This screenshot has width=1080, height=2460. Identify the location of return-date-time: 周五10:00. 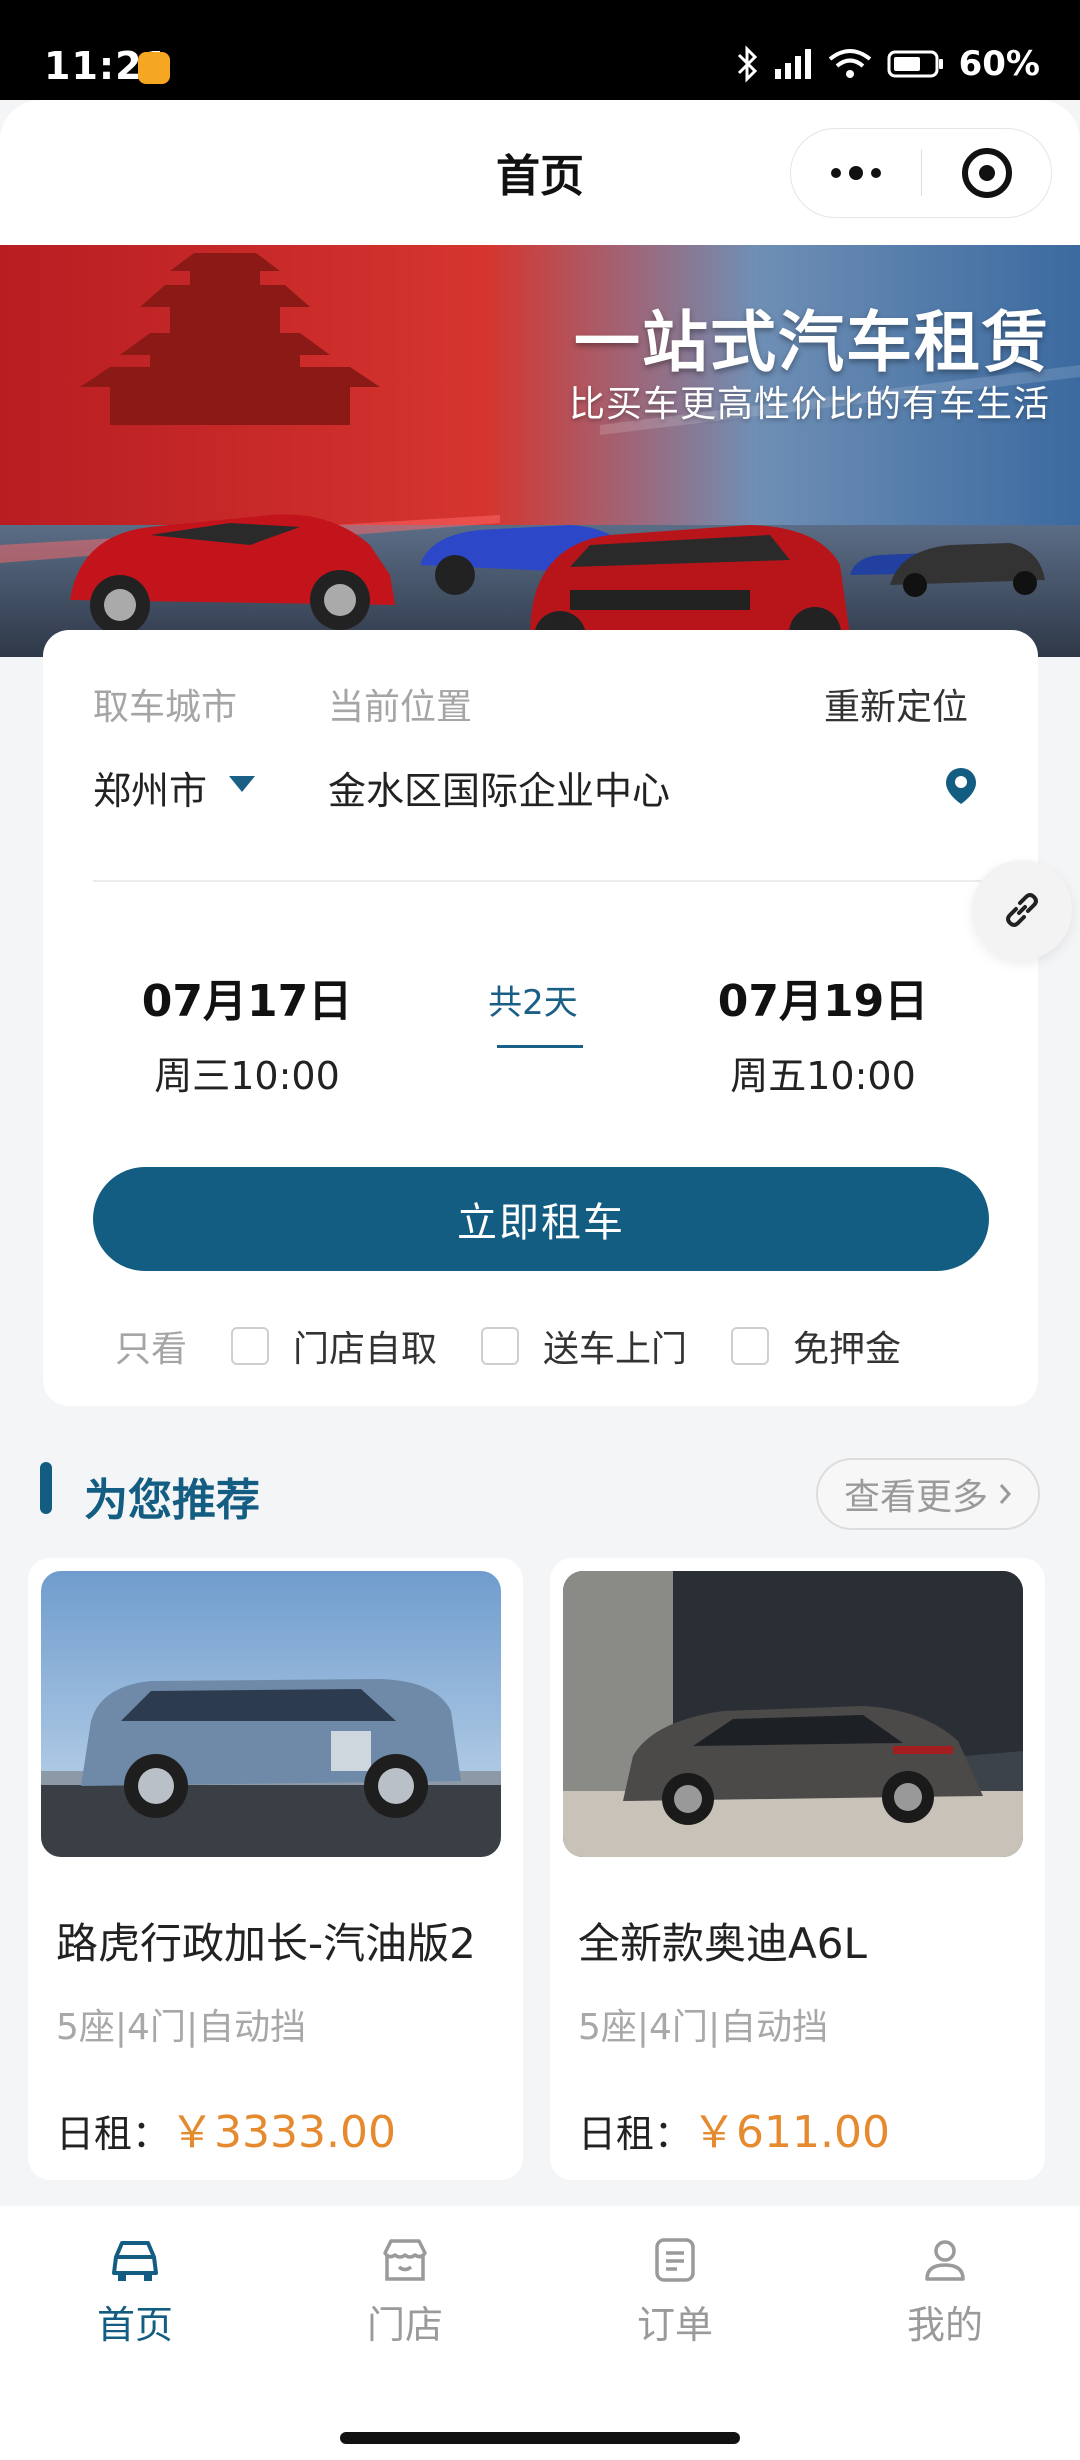
(823, 1076).